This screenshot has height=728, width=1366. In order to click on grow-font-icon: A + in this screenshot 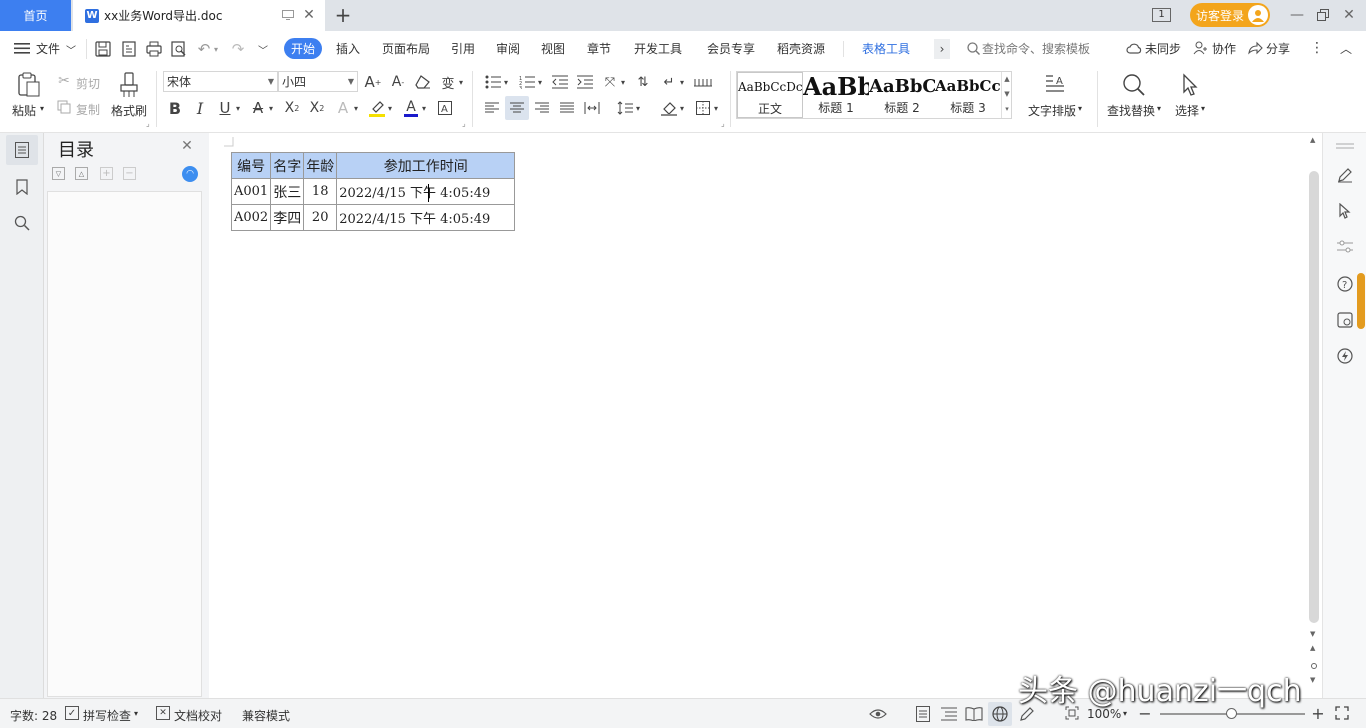, I will do `click(373, 82)`.